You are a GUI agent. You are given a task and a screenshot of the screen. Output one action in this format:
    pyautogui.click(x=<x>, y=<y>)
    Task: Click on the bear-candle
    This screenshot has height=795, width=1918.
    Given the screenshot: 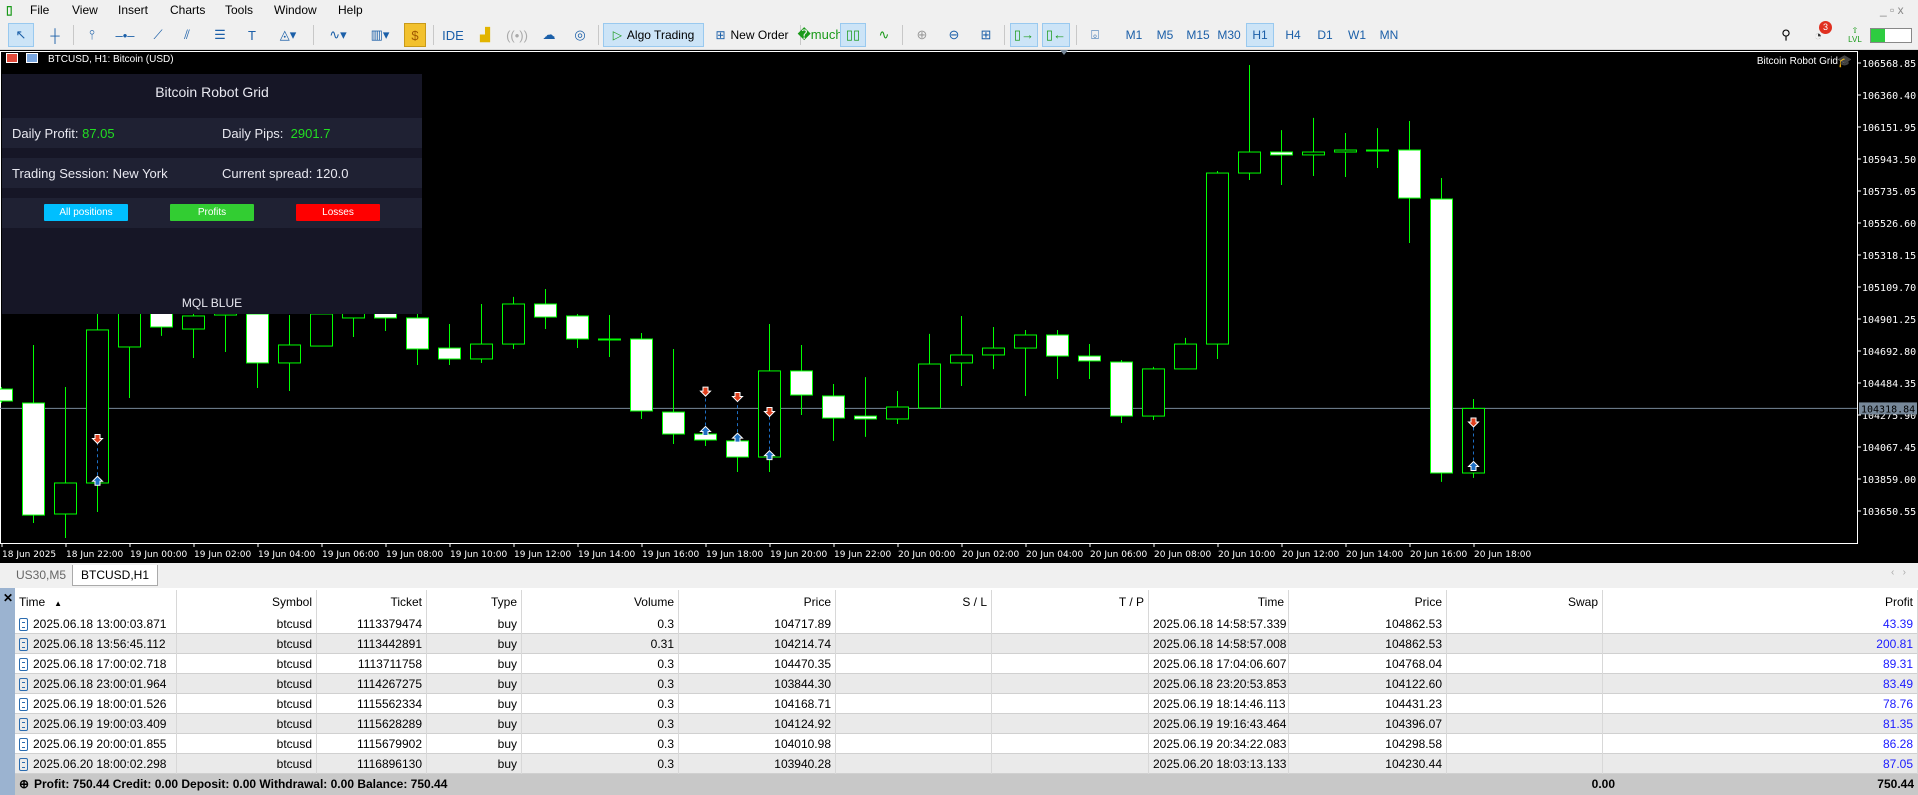 What is the action you would take?
    pyautogui.click(x=577, y=327)
    